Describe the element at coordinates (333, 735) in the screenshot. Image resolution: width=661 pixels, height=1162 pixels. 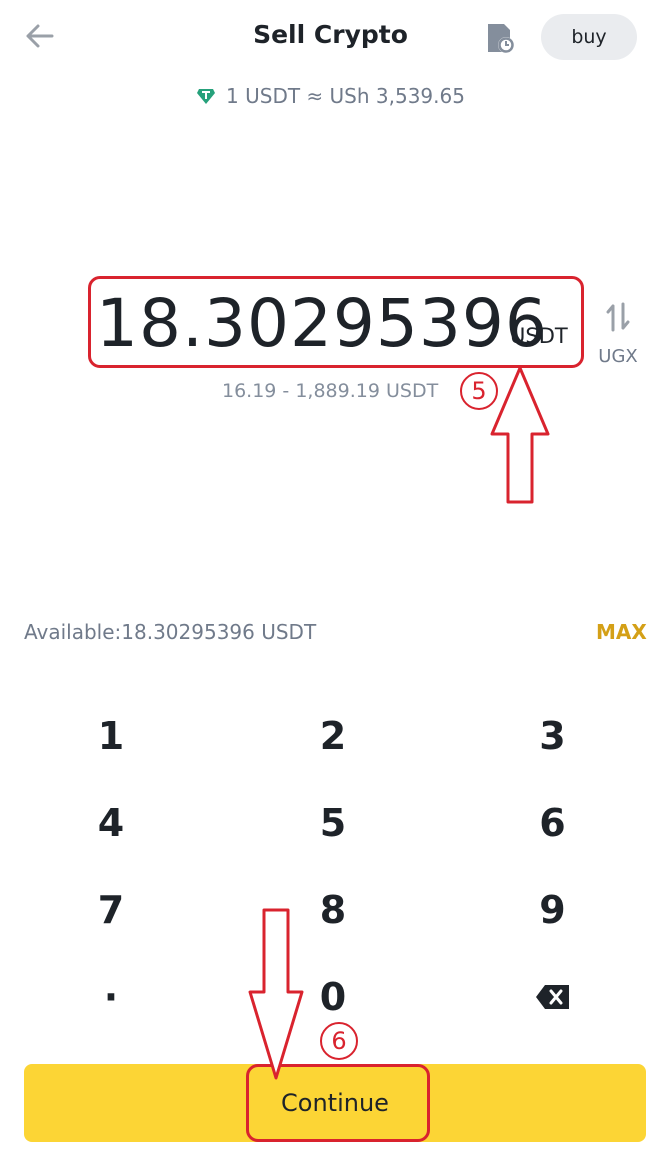
I see `key-2: 2` at that location.